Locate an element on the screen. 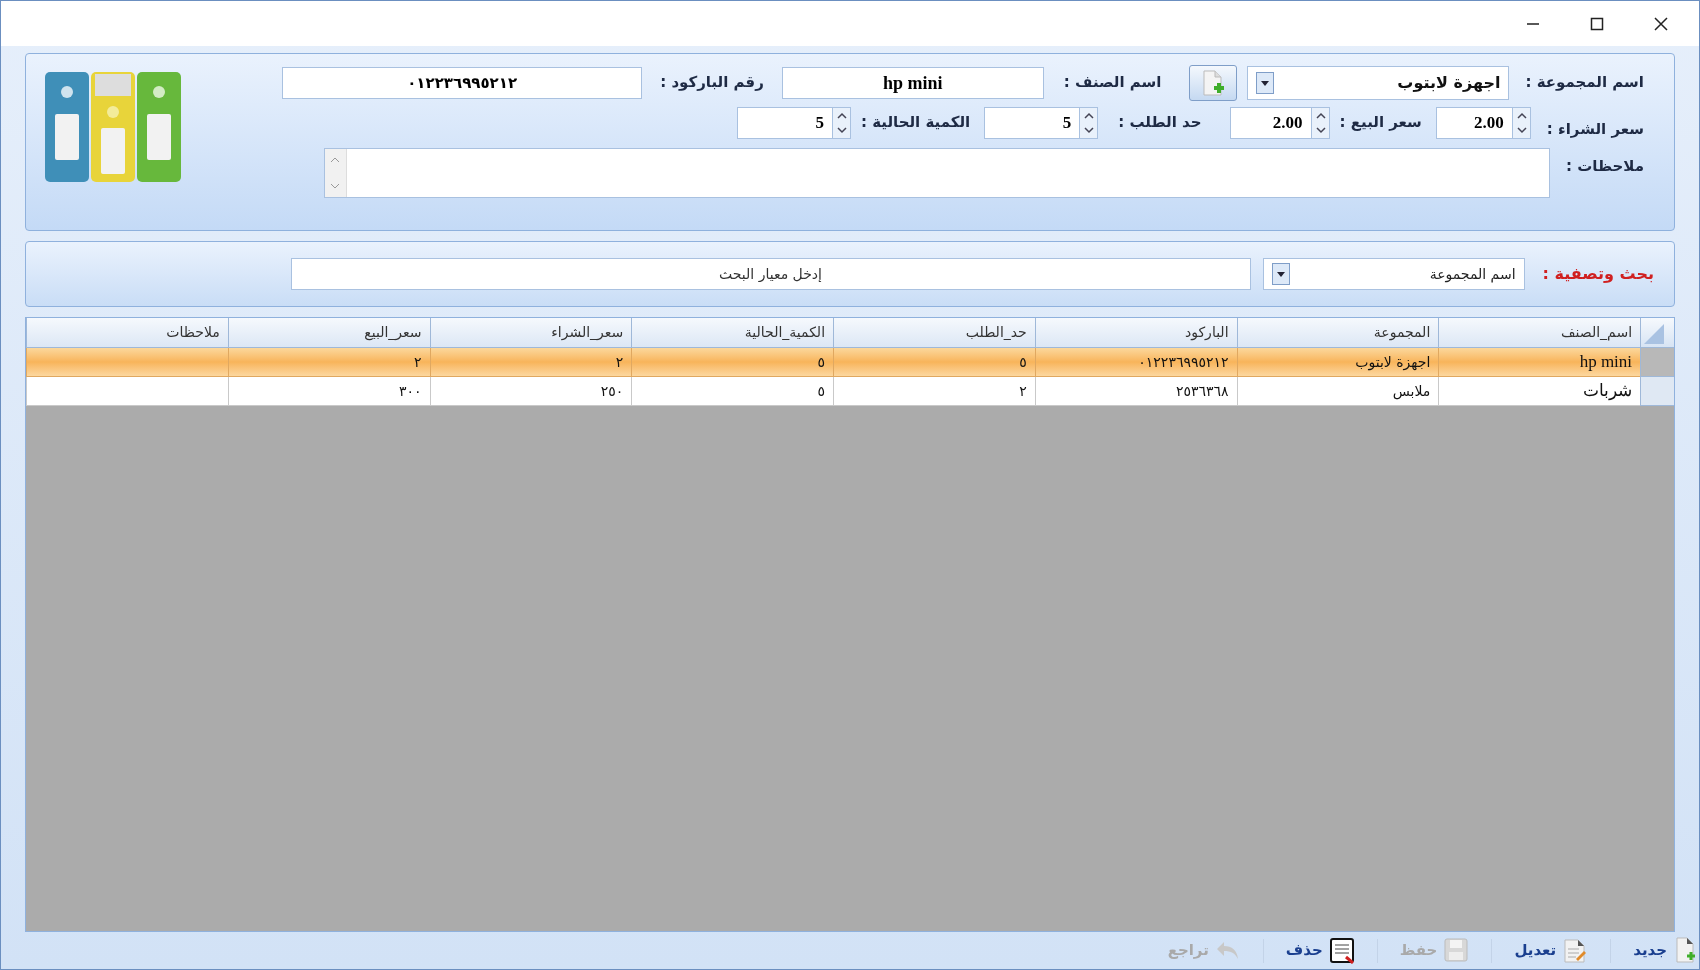 This screenshot has height=970, width=1700. maximize-icon is located at coordinates (1597, 23).